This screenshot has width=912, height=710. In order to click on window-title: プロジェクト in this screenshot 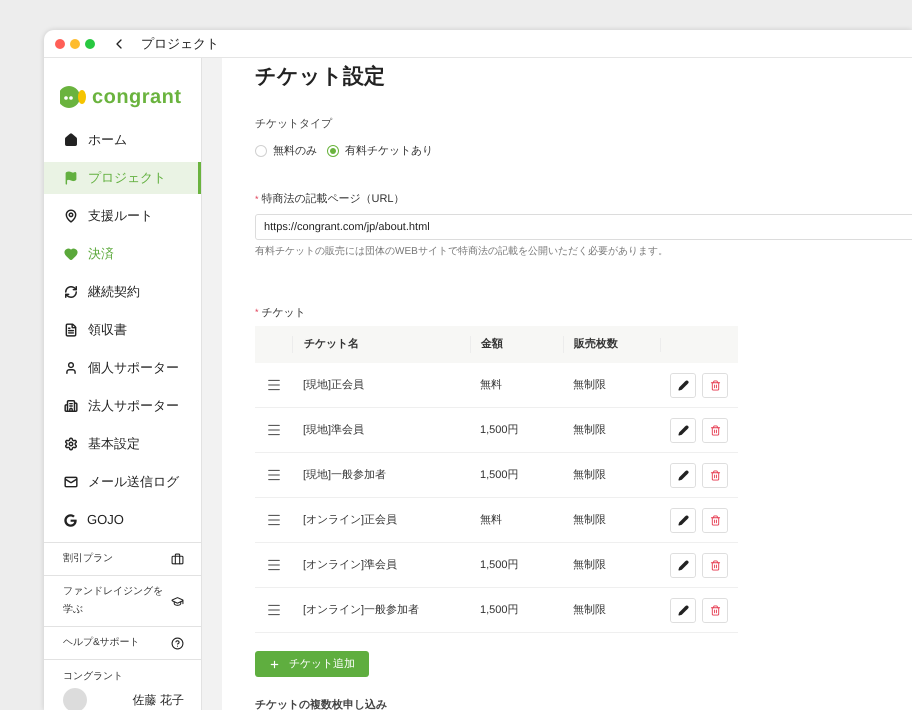, I will do `click(180, 43)`.